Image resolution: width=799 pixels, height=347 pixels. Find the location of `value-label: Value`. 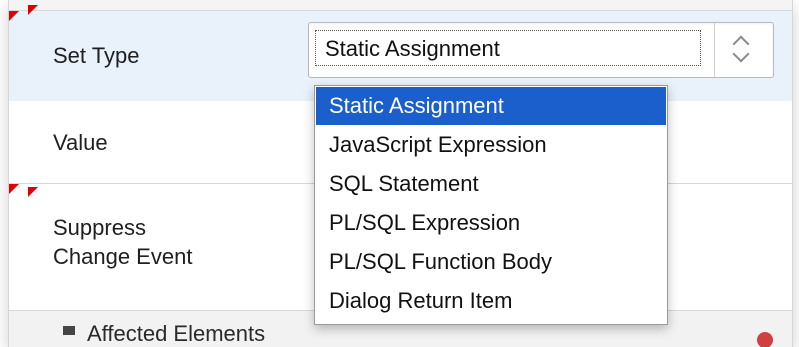

value-label: Value is located at coordinates (80, 142).